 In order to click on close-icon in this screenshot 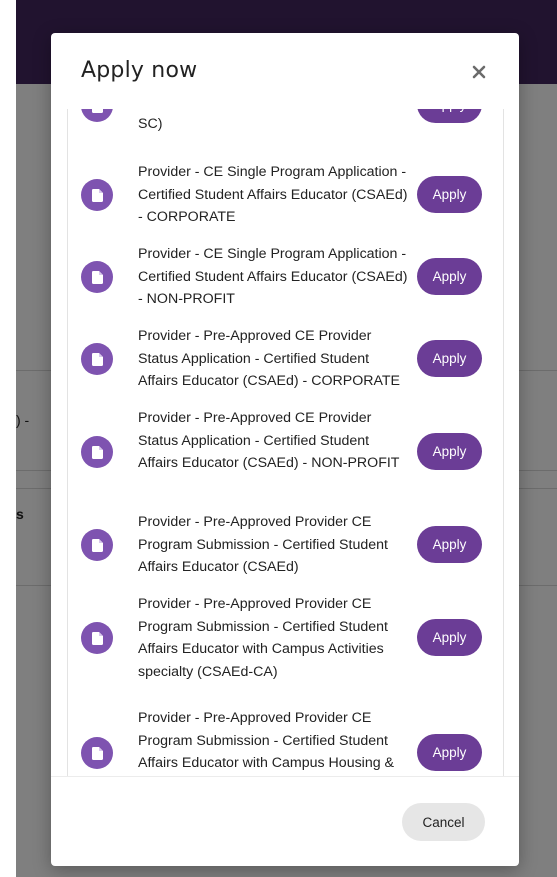, I will do `click(479, 72)`.